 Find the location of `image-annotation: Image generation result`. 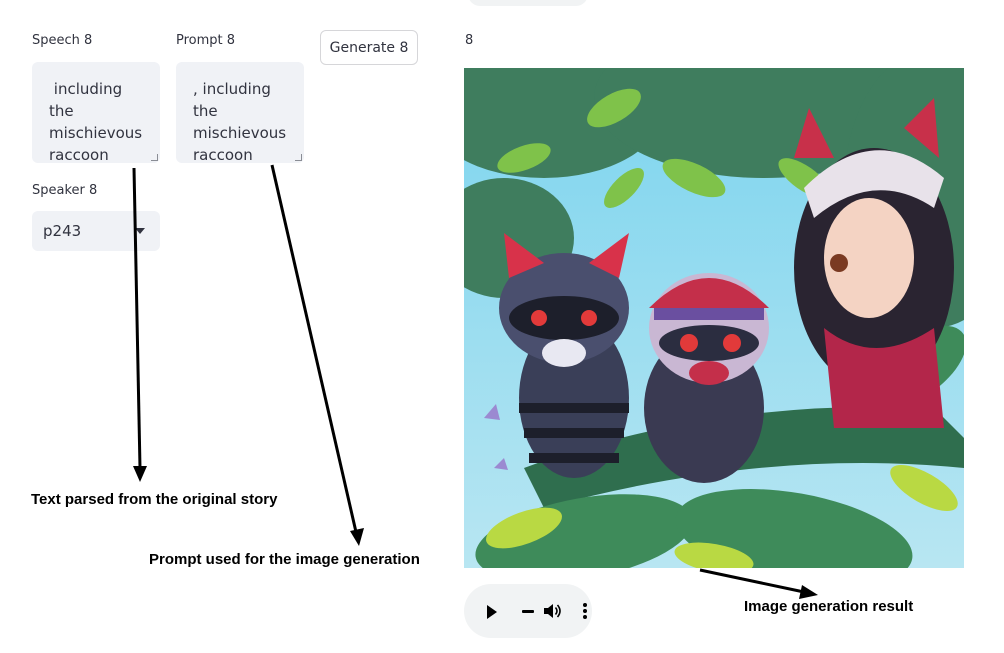

image-annotation: Image generation result is located at coordinates (829, 606).